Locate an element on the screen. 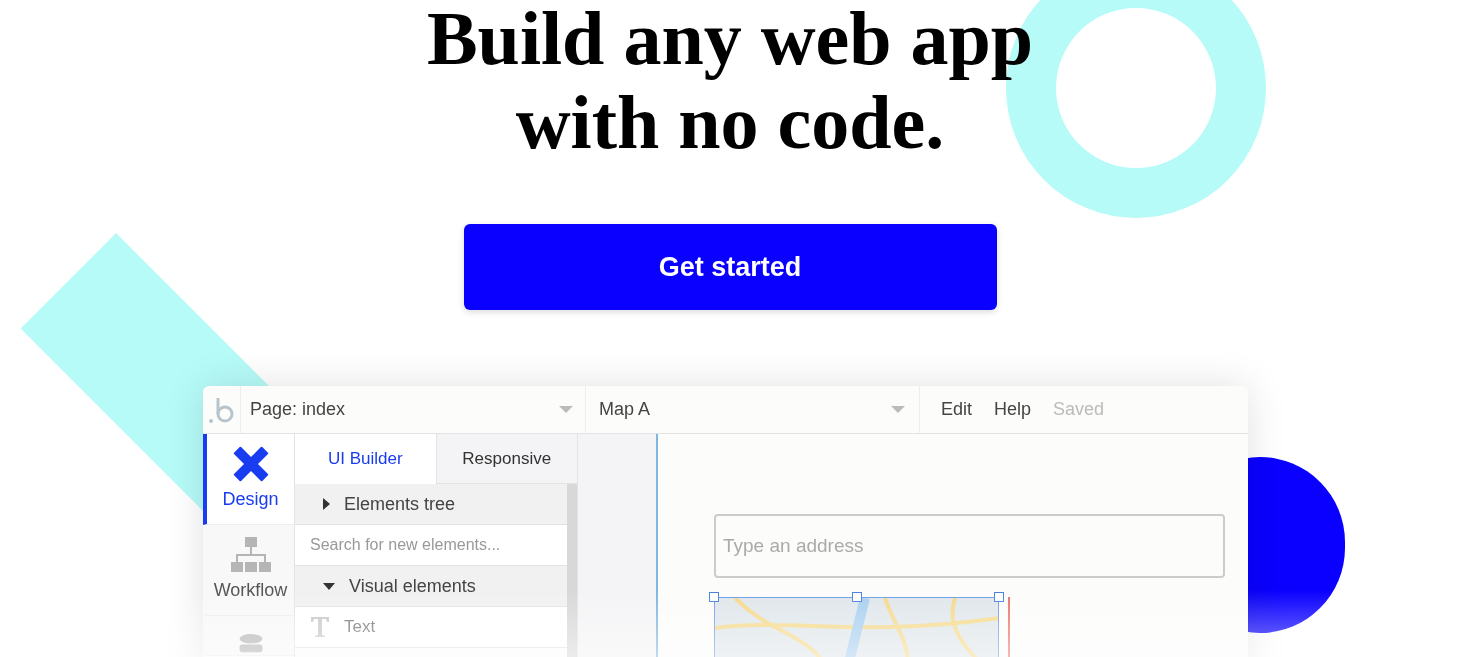 This screenshot has height=657, width=1460. sidebar-tab: Workflow is located at coordinates (248, 570).